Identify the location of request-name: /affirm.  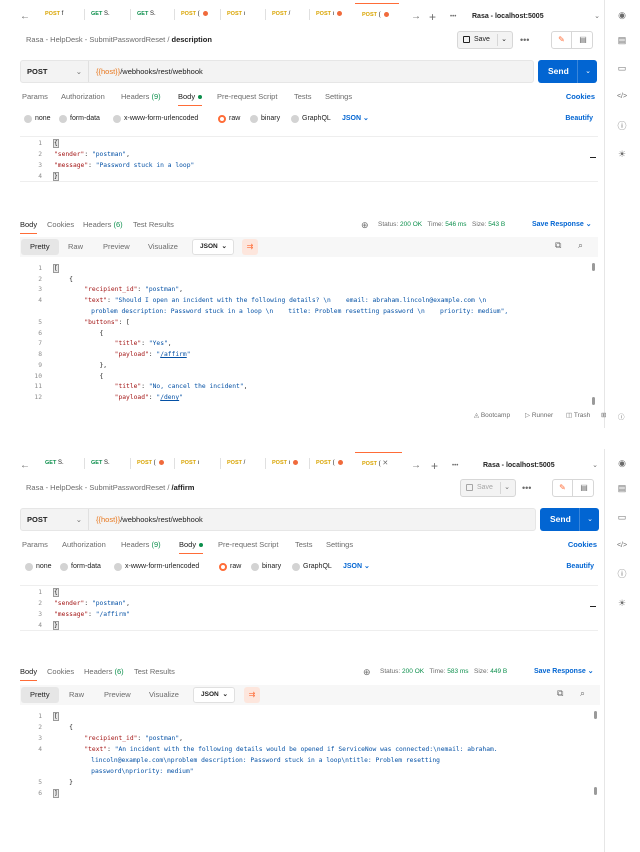
(183, 487).